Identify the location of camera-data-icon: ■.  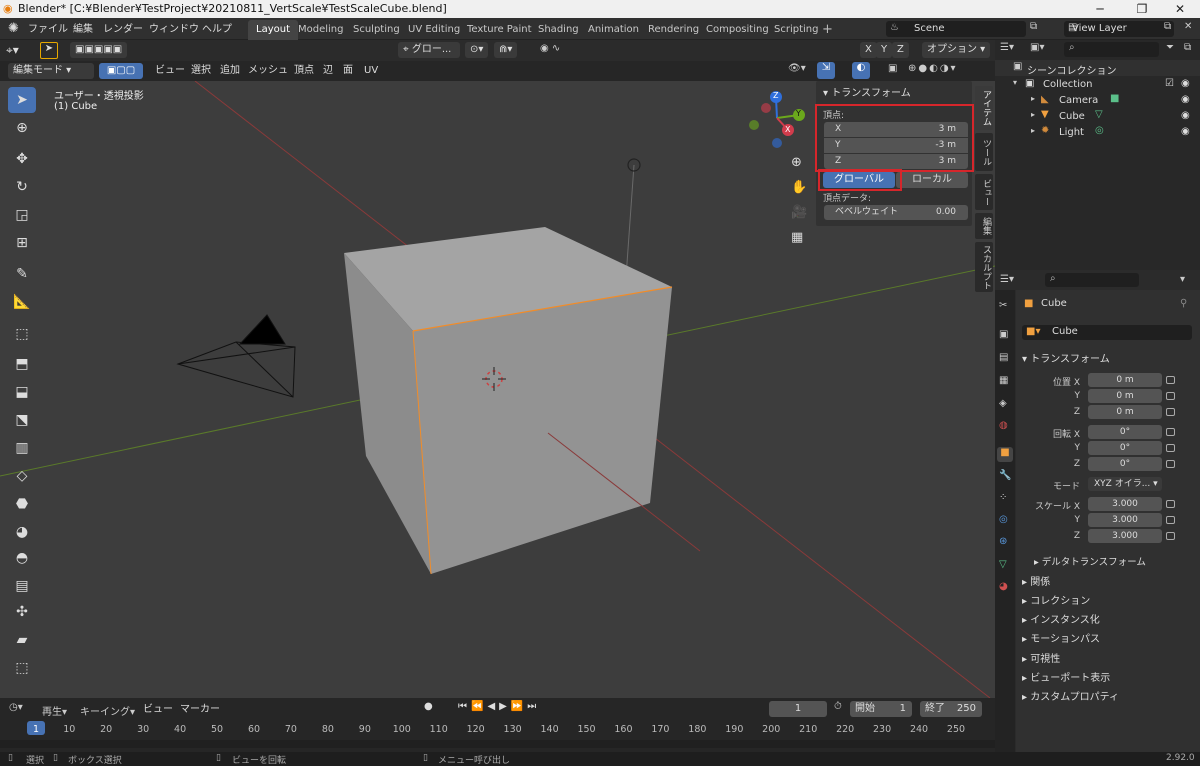
(1114, 98).